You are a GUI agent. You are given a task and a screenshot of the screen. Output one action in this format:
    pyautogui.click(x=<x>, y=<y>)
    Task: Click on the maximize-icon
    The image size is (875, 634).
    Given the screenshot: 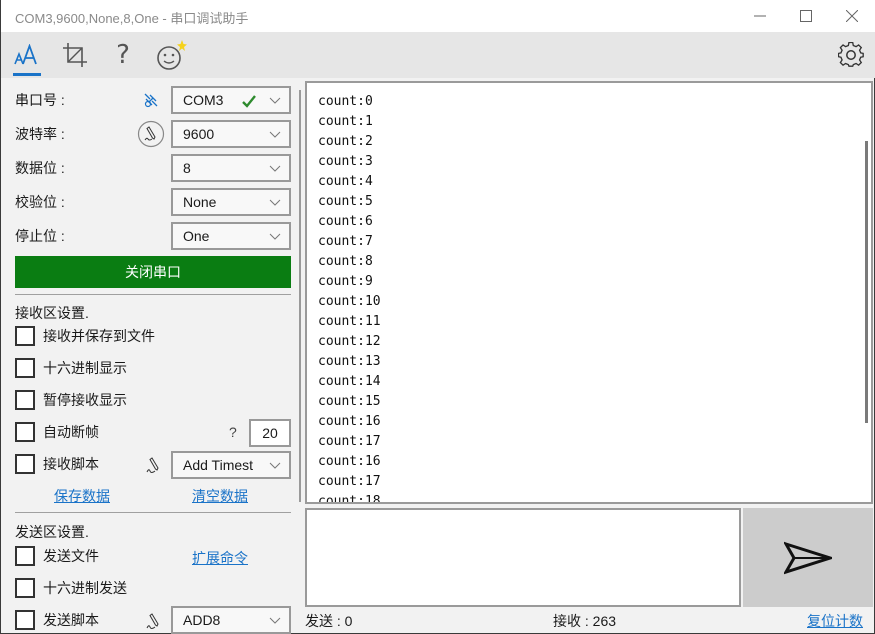 What is the action you would take?
    pyautogui.click(x=806, y=16)
    